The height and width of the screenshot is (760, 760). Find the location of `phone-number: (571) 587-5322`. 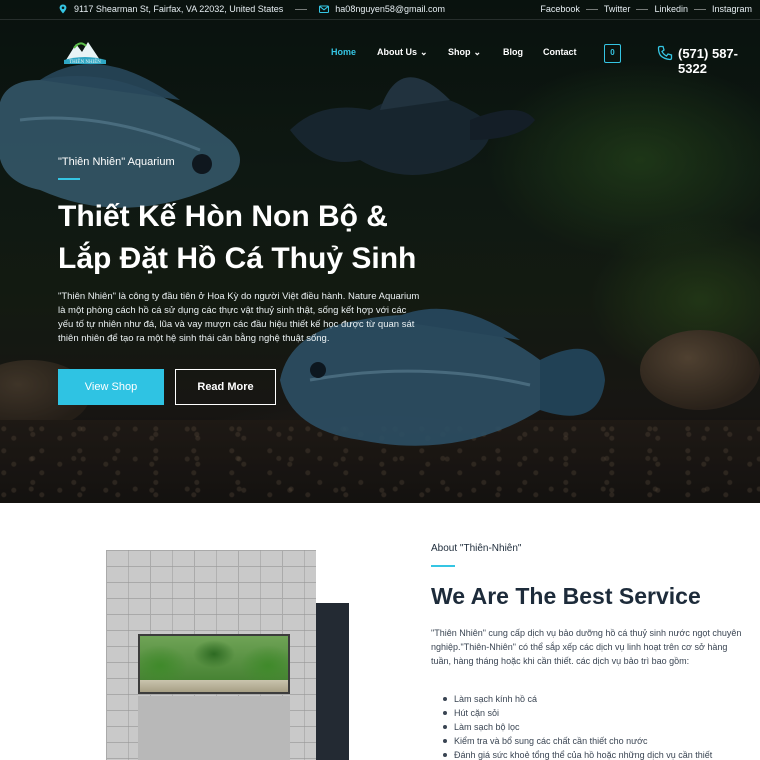

phone-number: (571) 587-5322 is located at coordinates (719, 61).